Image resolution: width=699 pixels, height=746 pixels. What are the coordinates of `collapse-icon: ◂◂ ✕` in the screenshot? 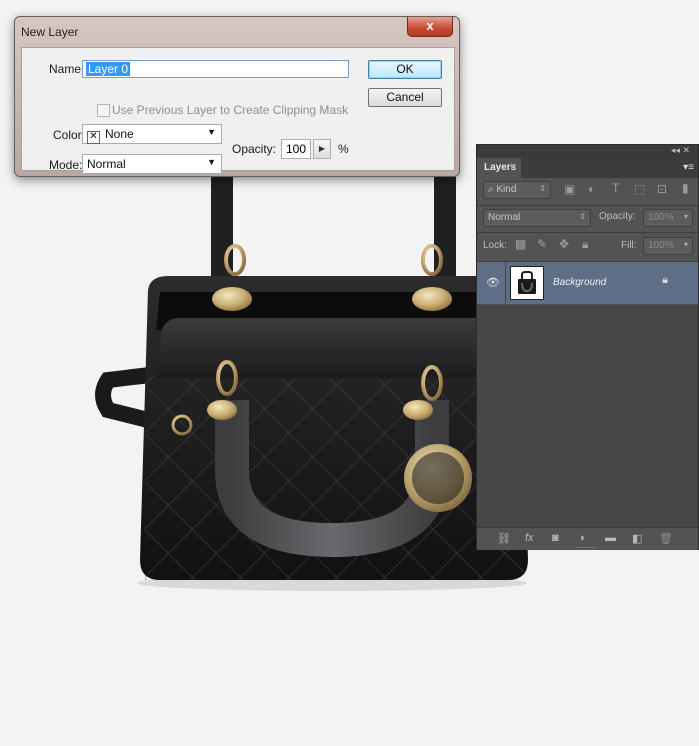 It's located at (680, 150).